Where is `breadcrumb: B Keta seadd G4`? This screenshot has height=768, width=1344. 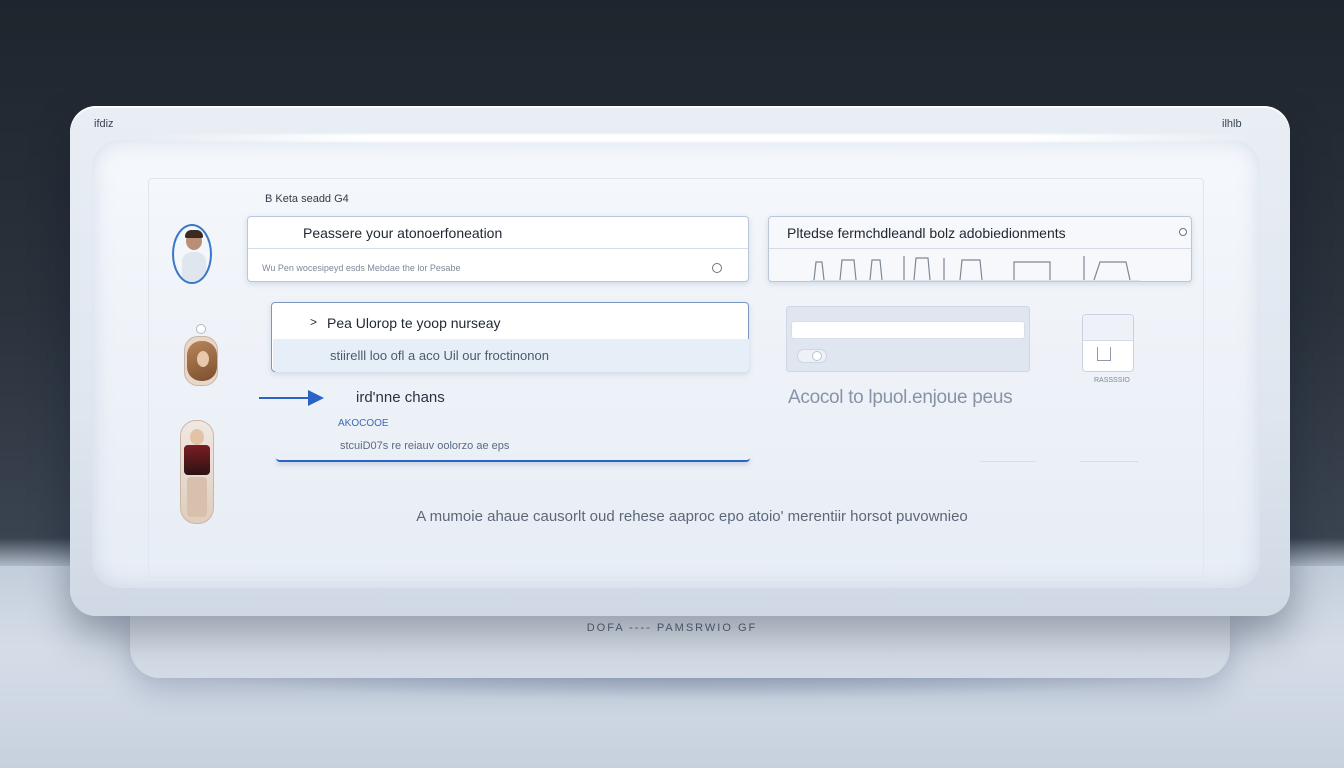 breadcrumb: B Keta seadd G4 is located at coordinates (307, 199).